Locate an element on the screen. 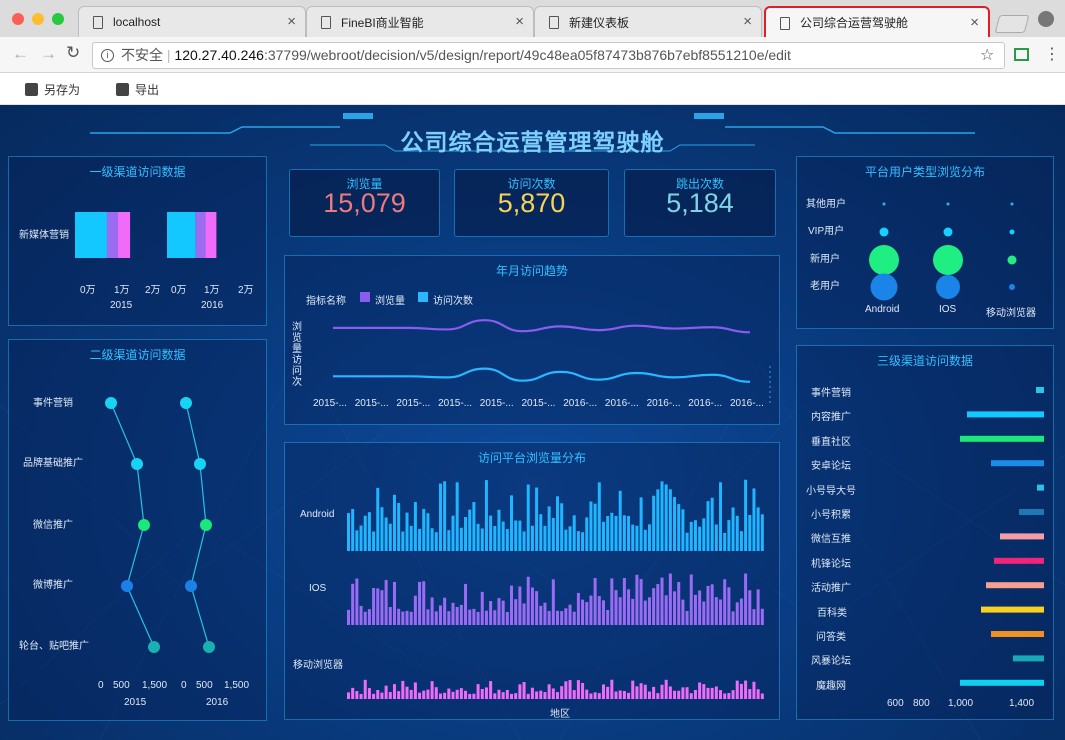 The width and height of the screenshot is (1065, 740). platform-bar-chart is located at coordinates (555, 589).